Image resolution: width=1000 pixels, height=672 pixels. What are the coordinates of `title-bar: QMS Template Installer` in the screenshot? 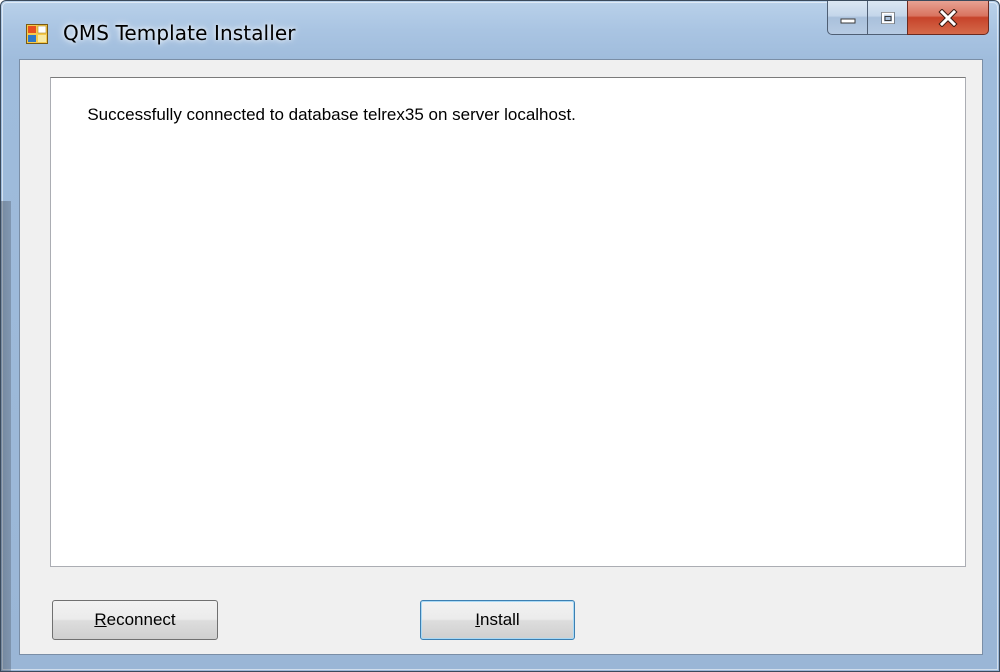 It's located at (500, 34).